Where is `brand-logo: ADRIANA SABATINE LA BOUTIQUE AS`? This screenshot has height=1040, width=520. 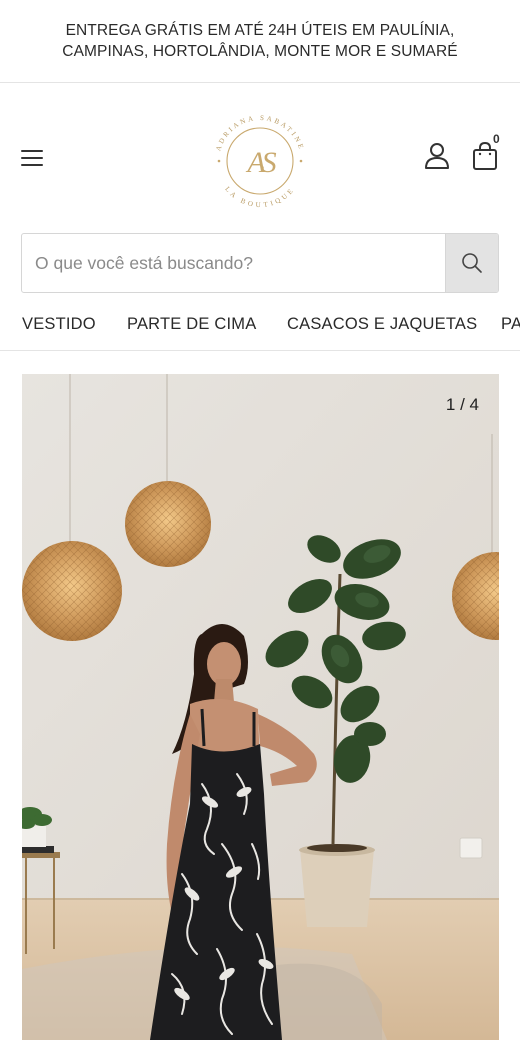 brand-logo: ADRIANA SABATINE LA BOUTIQUE AS is located at coordinates (260, 161).